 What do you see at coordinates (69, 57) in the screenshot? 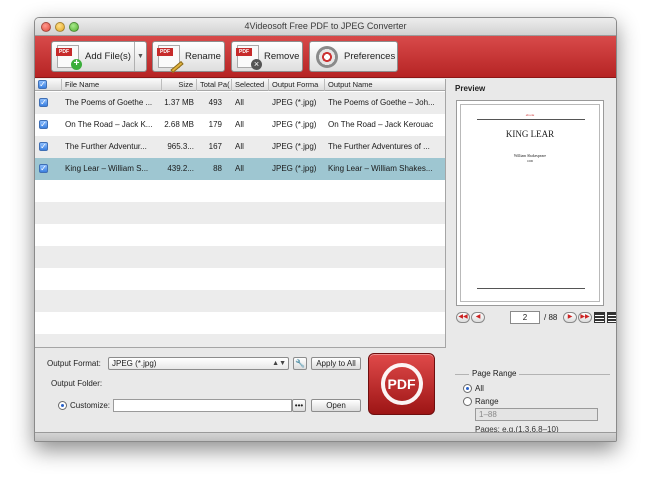
I see `pdf-add-icon: PDF +` at bounding box center [69, 57].